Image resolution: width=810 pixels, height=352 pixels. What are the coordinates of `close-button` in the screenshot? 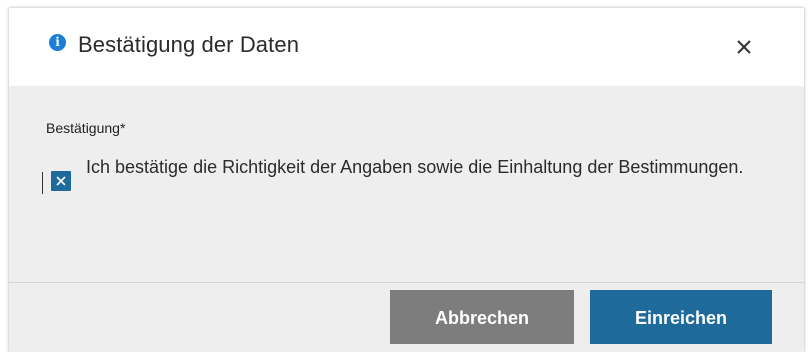 It's located at (744, 47).